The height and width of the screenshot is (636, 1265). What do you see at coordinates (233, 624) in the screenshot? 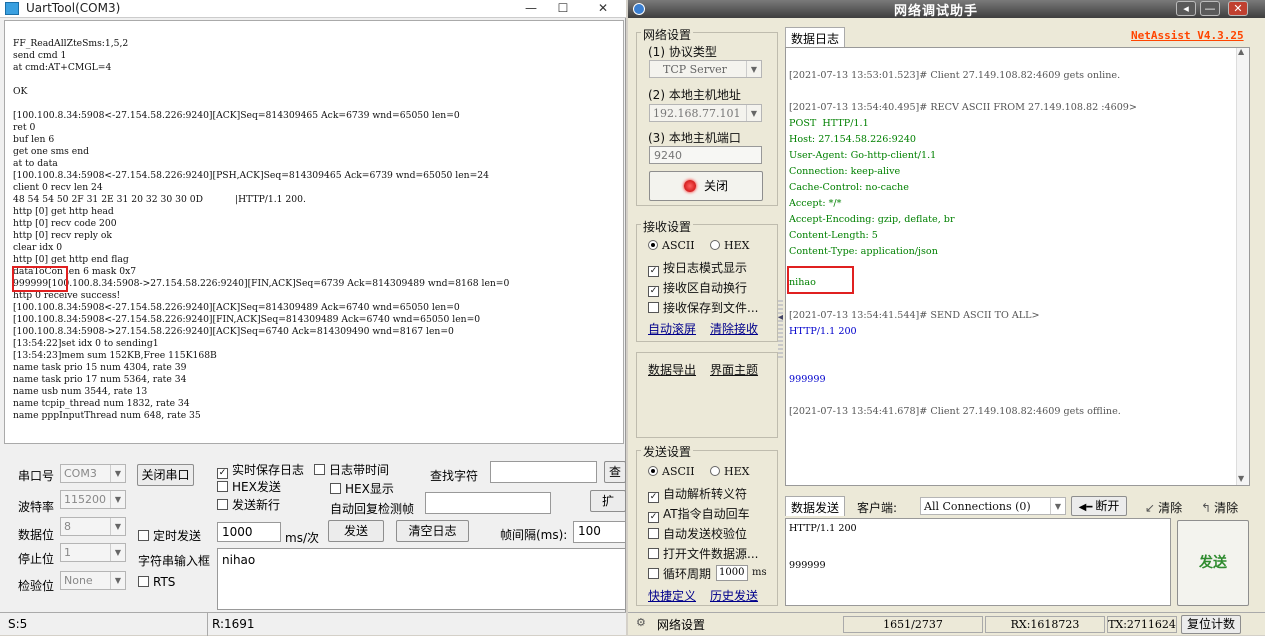
I see `received-count: R:1691` at bounding box center [233, 624].